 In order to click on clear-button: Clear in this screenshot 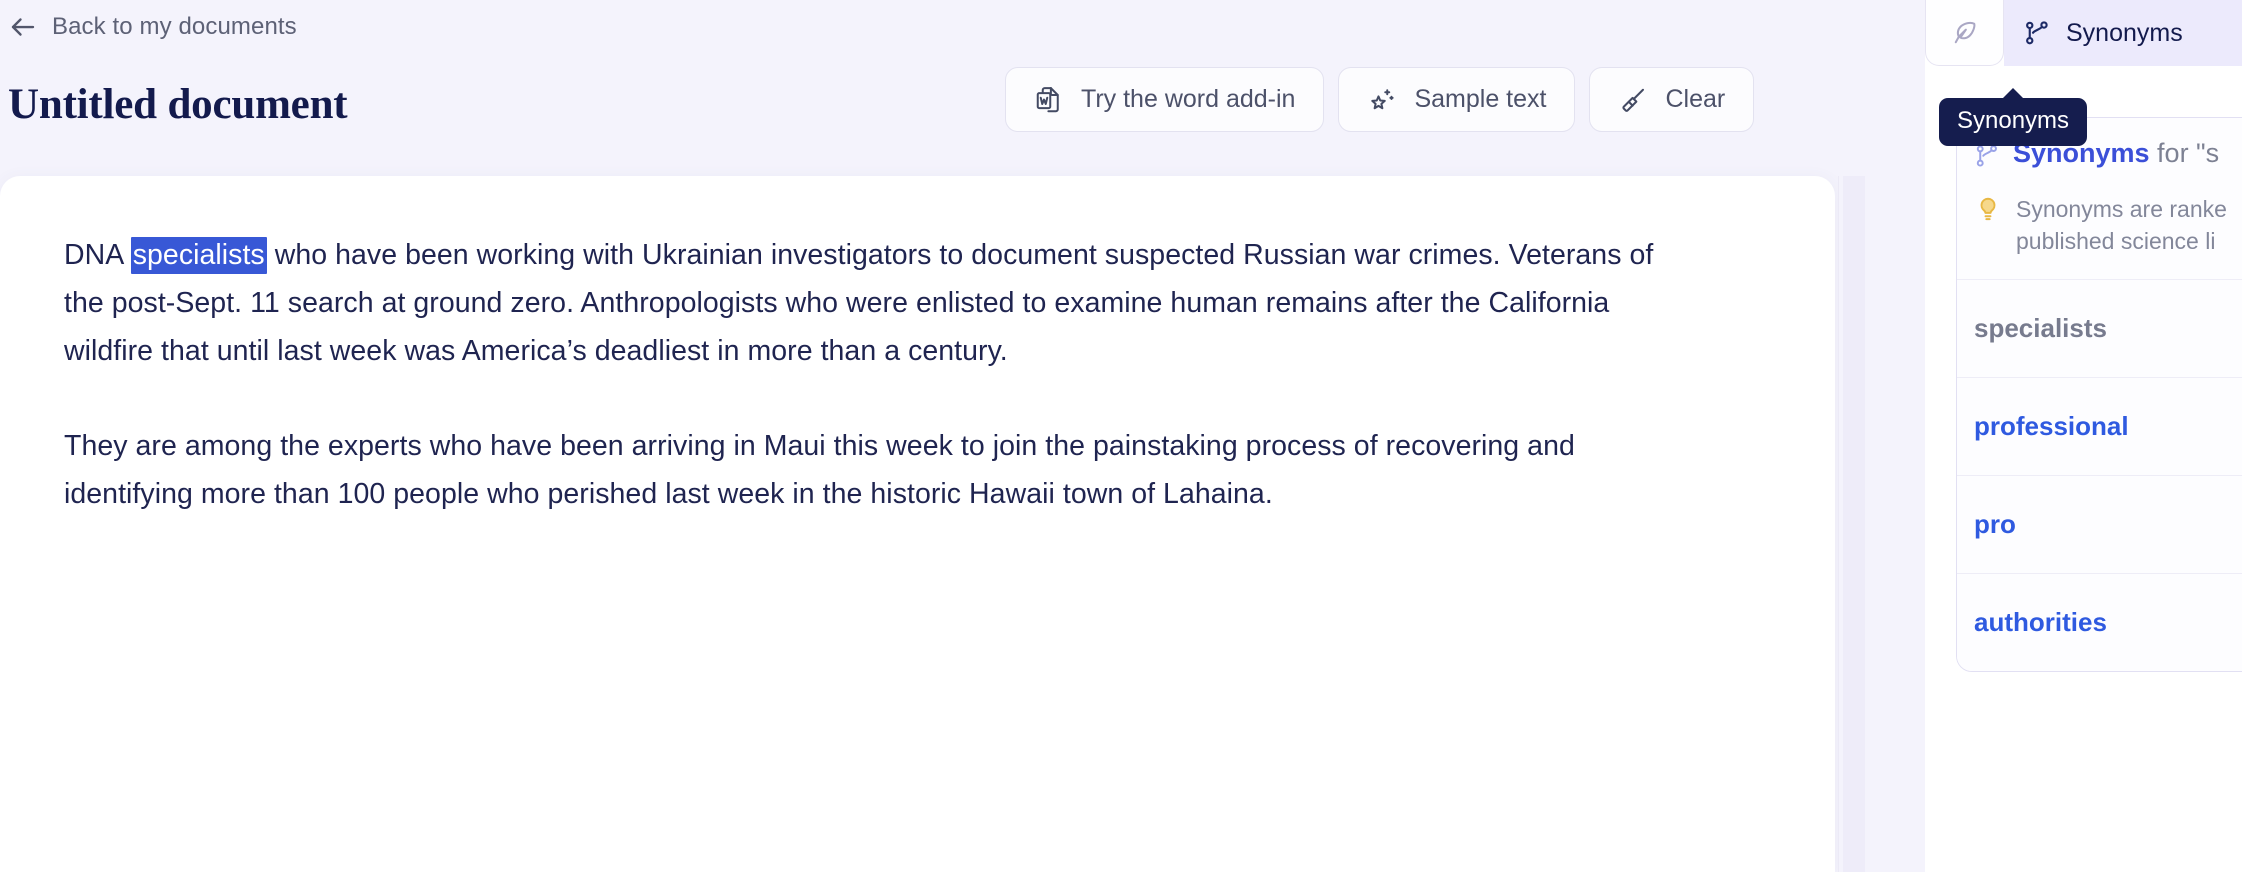, I will do `click(1672, 99)`.